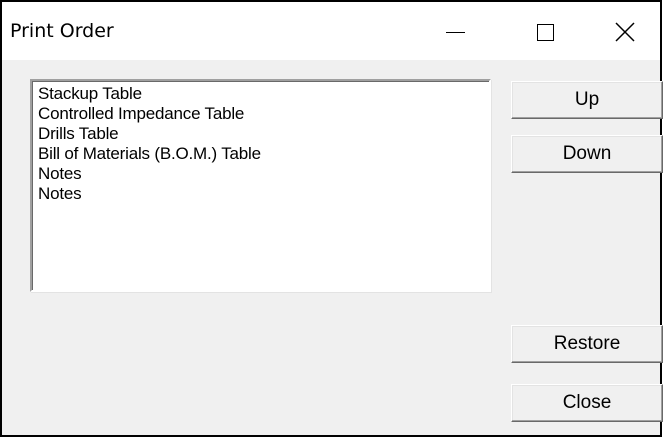 The height and width of the screenshot is (437, 664). What do you see at coordinates (62, 31) in the screenshot?
I see `window-title: Print Order` at bounding box center [62, 31].